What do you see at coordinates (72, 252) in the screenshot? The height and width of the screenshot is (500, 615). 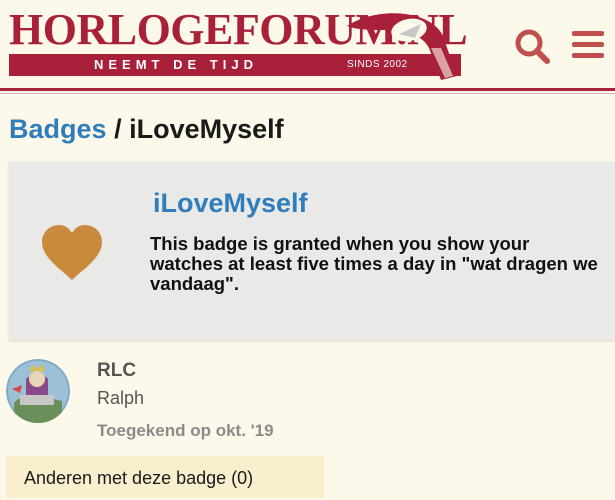 I see `heart-icon` at bounding box center [72, 252].